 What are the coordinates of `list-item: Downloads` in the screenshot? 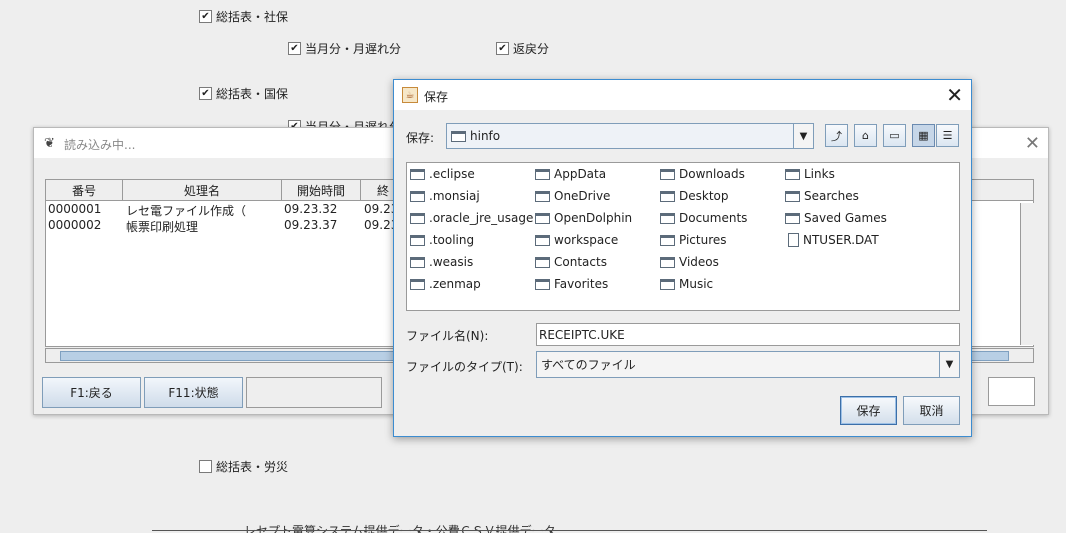 It's located at (702, 174).